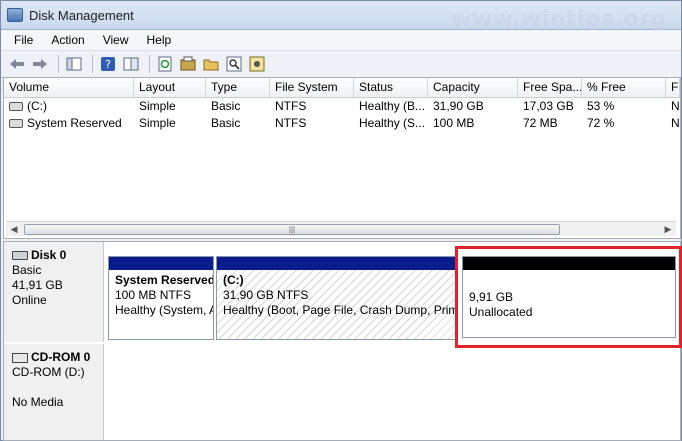  I want to click on capacity-cell: 31,90 GB, so click(458, 106).